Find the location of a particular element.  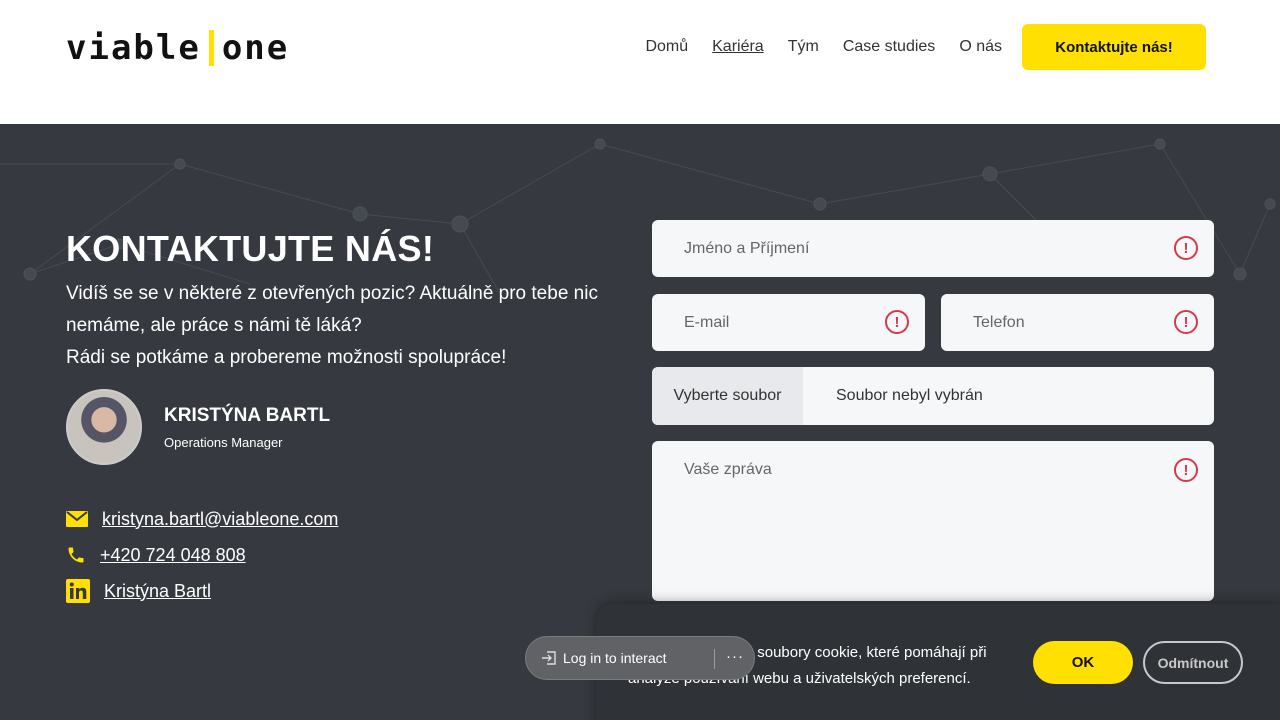

linkedin-icon is located at coordinates (78, 591).